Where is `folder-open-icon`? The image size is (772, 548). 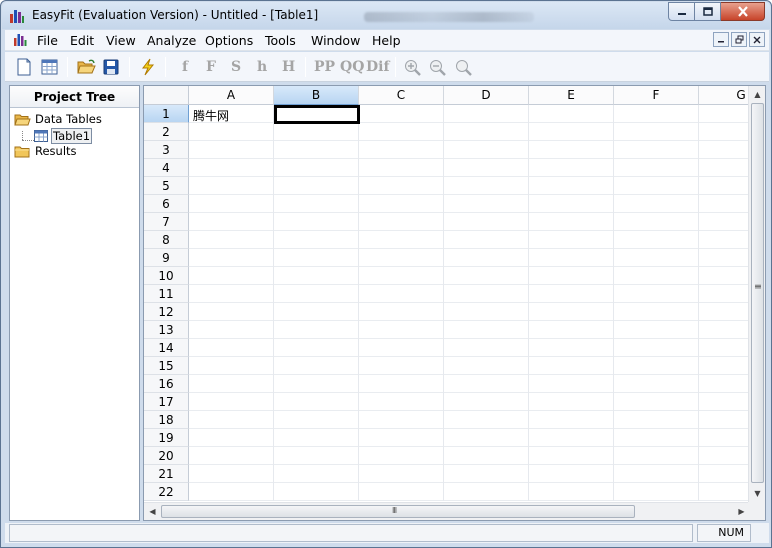 folder-open-icon is located at coordinates (22, 119).